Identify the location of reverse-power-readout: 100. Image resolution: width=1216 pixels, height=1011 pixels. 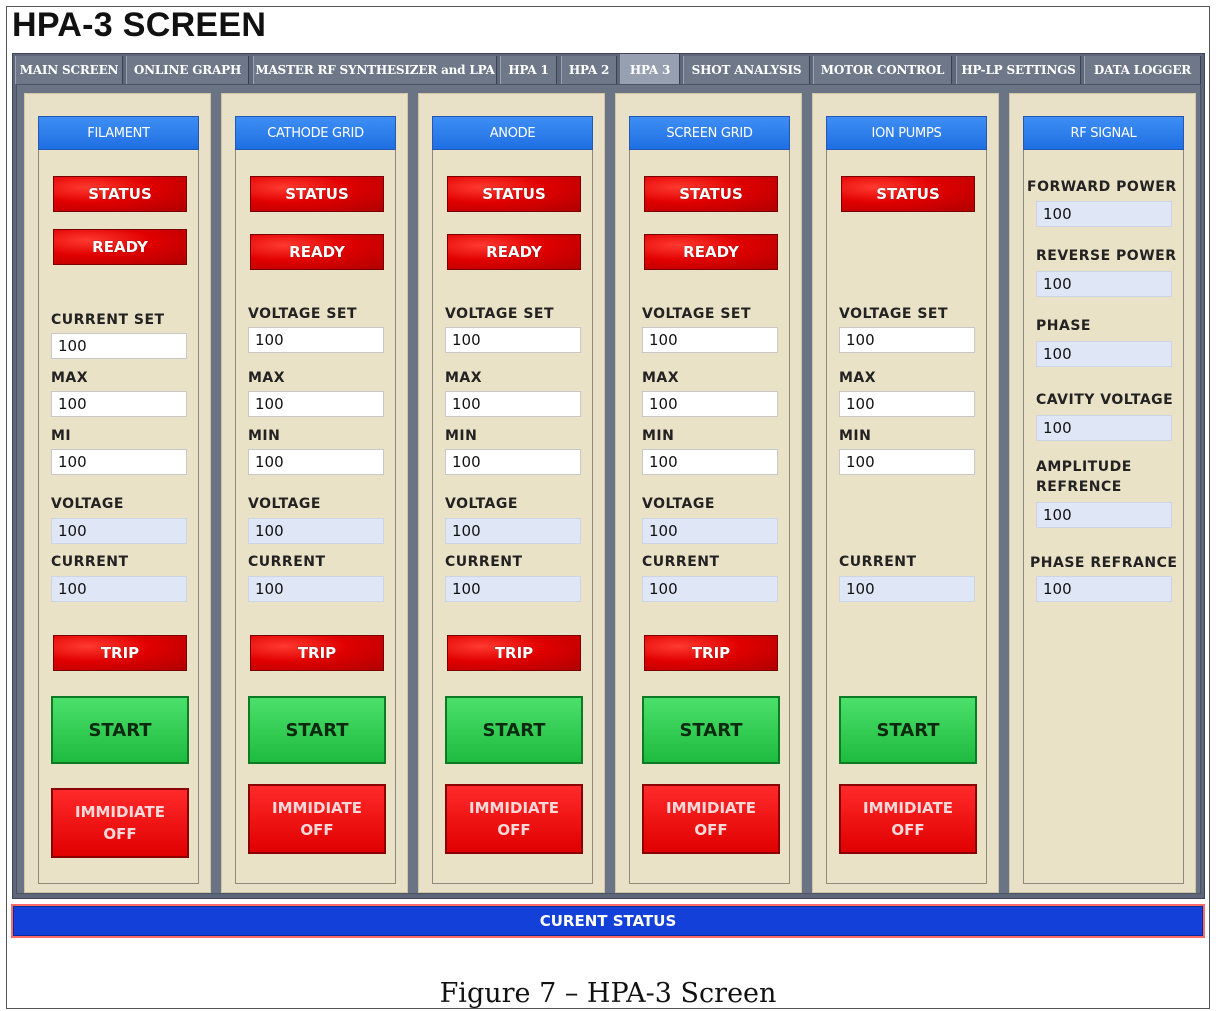
(1104, 284).